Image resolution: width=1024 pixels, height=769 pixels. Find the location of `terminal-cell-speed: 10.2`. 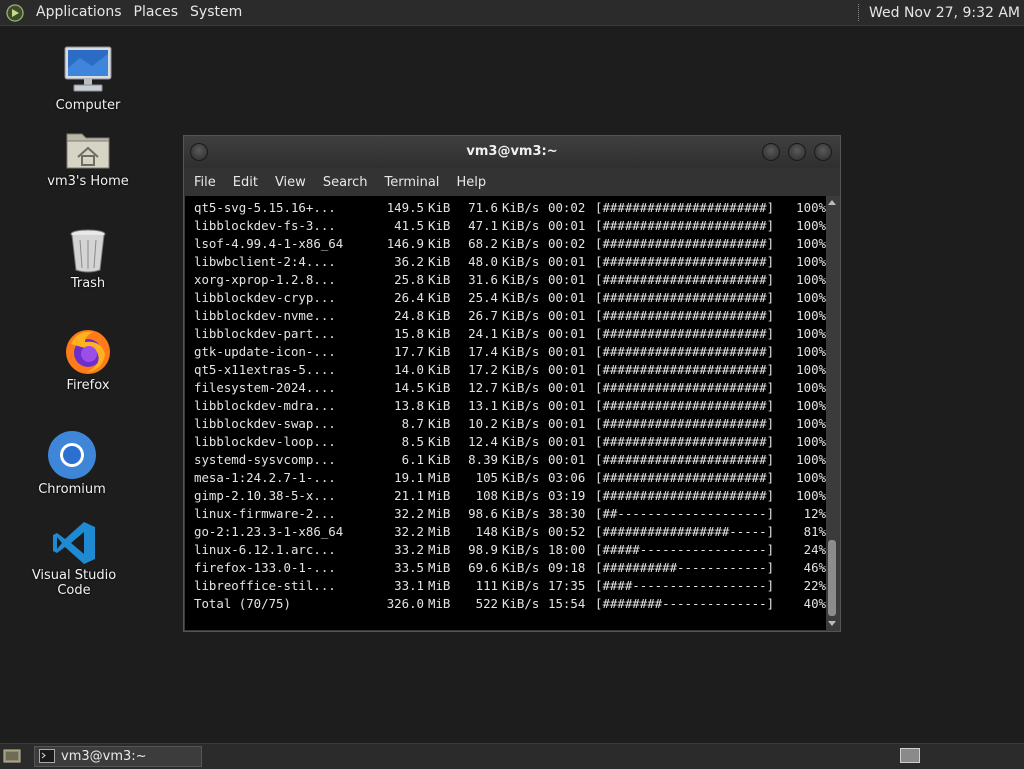

terminal-cell-speed: 10.2 is located at coordinates (483, 423).